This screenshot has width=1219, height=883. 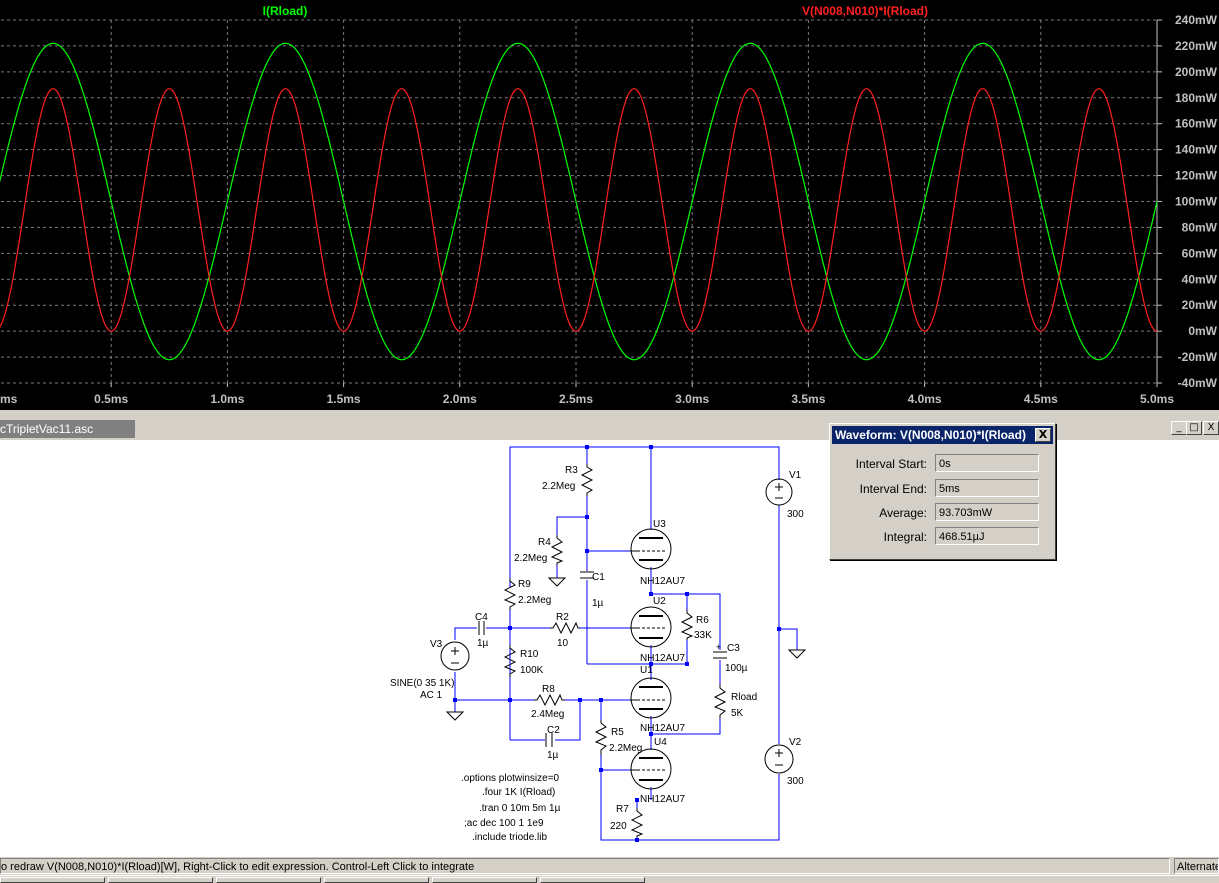 What do you see at coordinates (737, 713) in the screenshot?
I see `label-rload-value: 5K` at bounding box center [737, 713].